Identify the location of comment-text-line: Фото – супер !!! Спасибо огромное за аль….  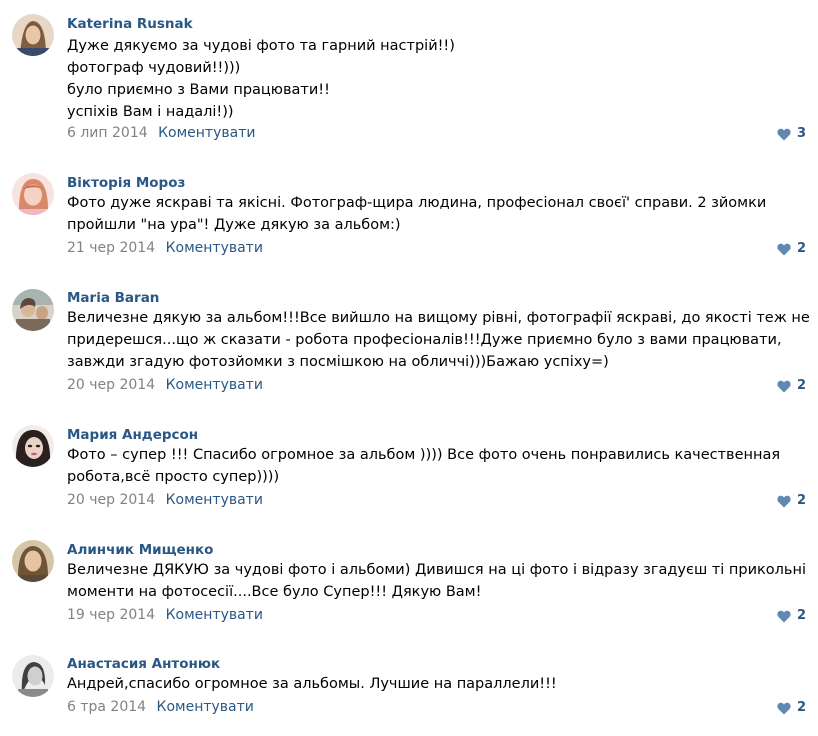
(424, 455).